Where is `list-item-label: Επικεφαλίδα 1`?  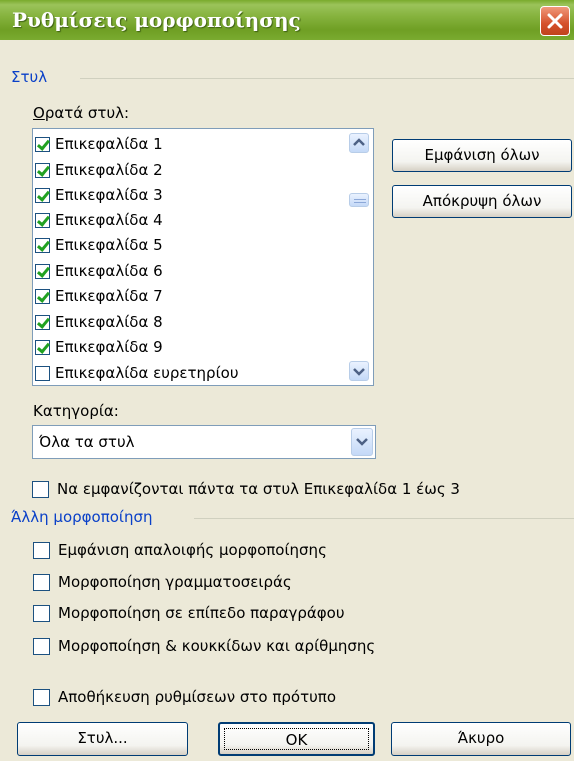 list-item-label: Επικεφαλίδα 1 is located at coordinates (109, 144).